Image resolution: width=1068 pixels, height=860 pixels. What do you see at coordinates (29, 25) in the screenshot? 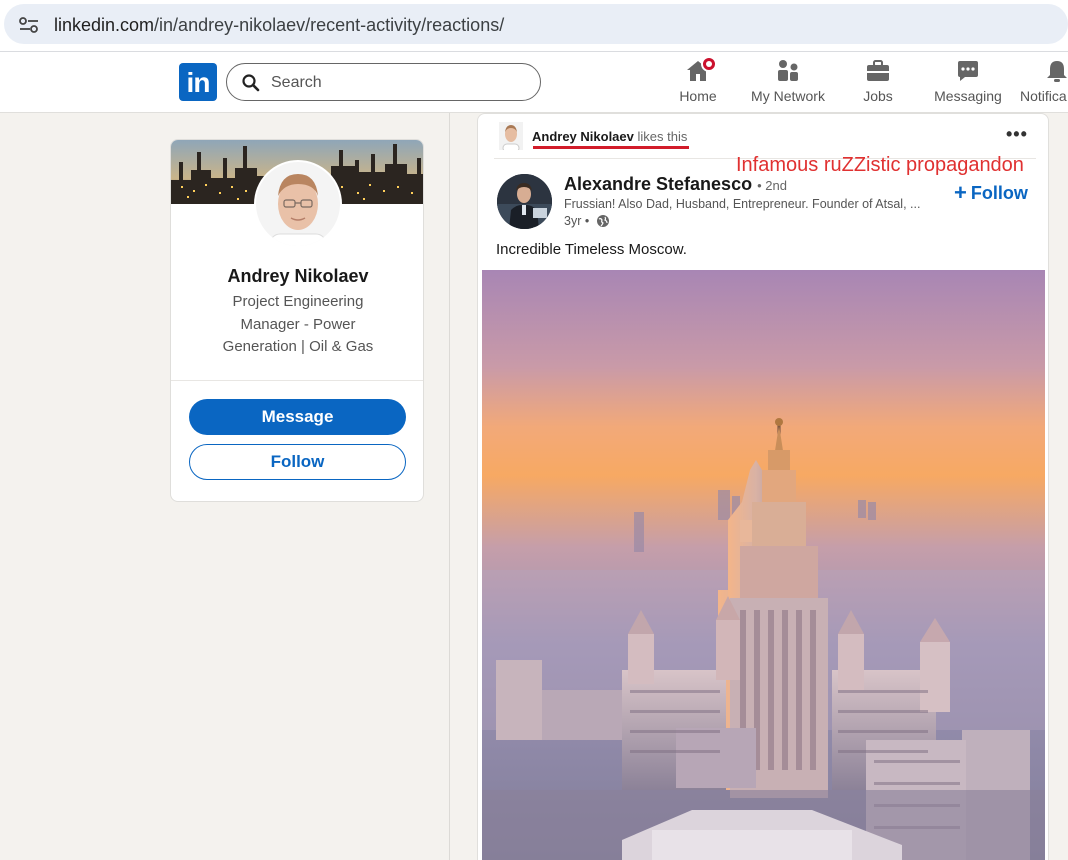
I see `site-settings-icon` at bounding box center [29, 25].